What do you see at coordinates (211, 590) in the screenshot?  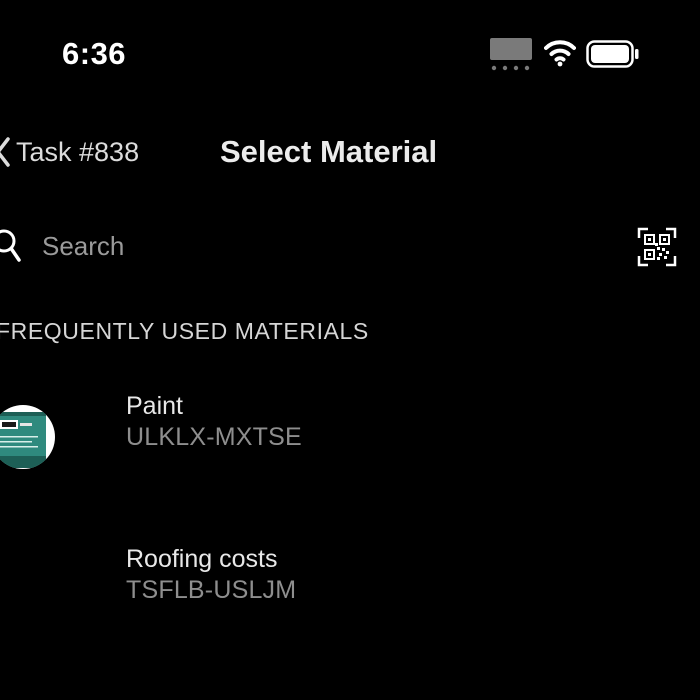 I see `material-code: TSFLB-USLJM` at bounding box center [211, 590].